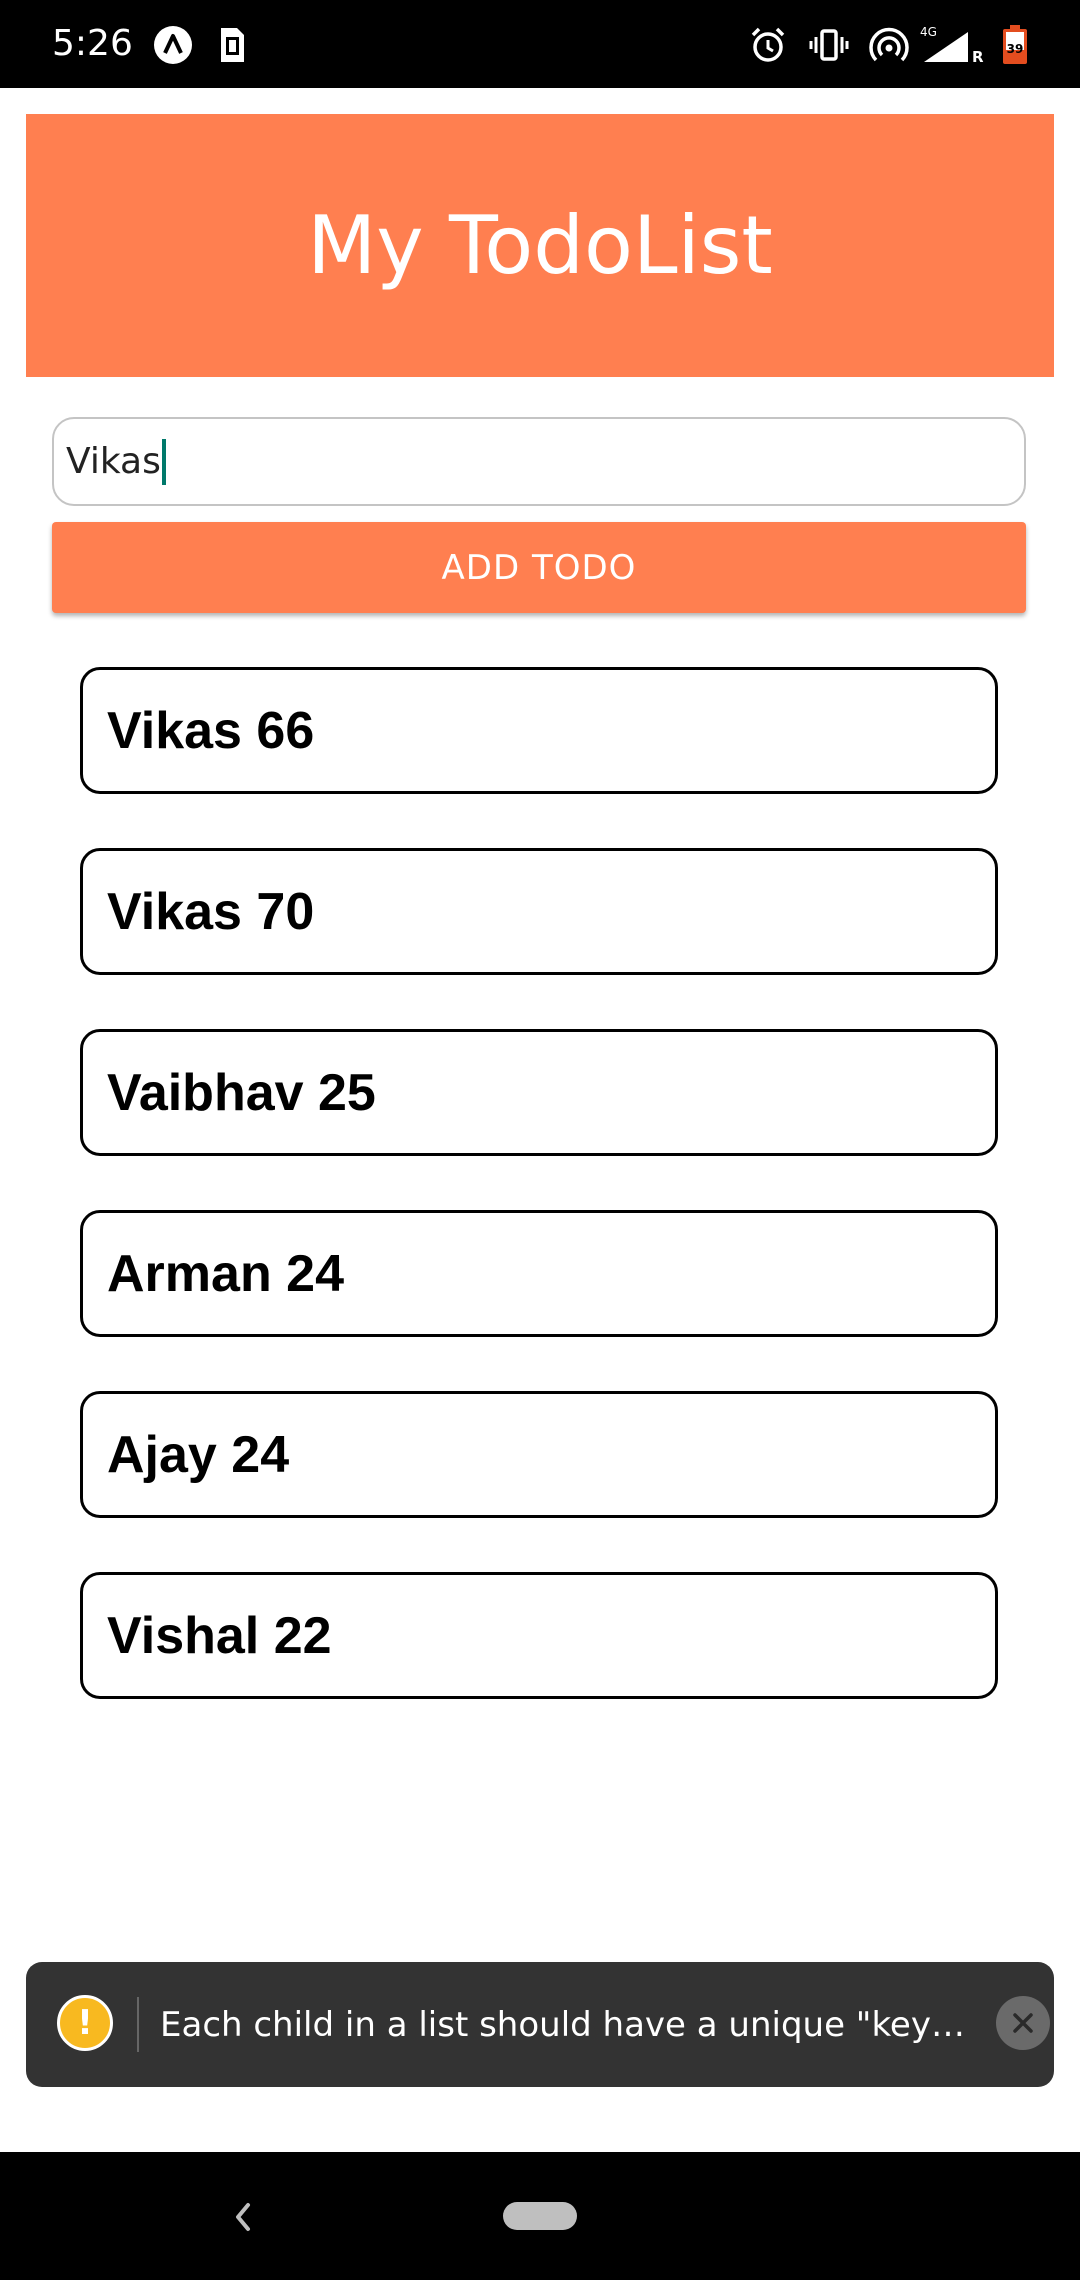  What do you see at coordinates (953, 45) in the screenshot?
I see `signal-4g-icon: 4G R` at bounding box center [953, 45].